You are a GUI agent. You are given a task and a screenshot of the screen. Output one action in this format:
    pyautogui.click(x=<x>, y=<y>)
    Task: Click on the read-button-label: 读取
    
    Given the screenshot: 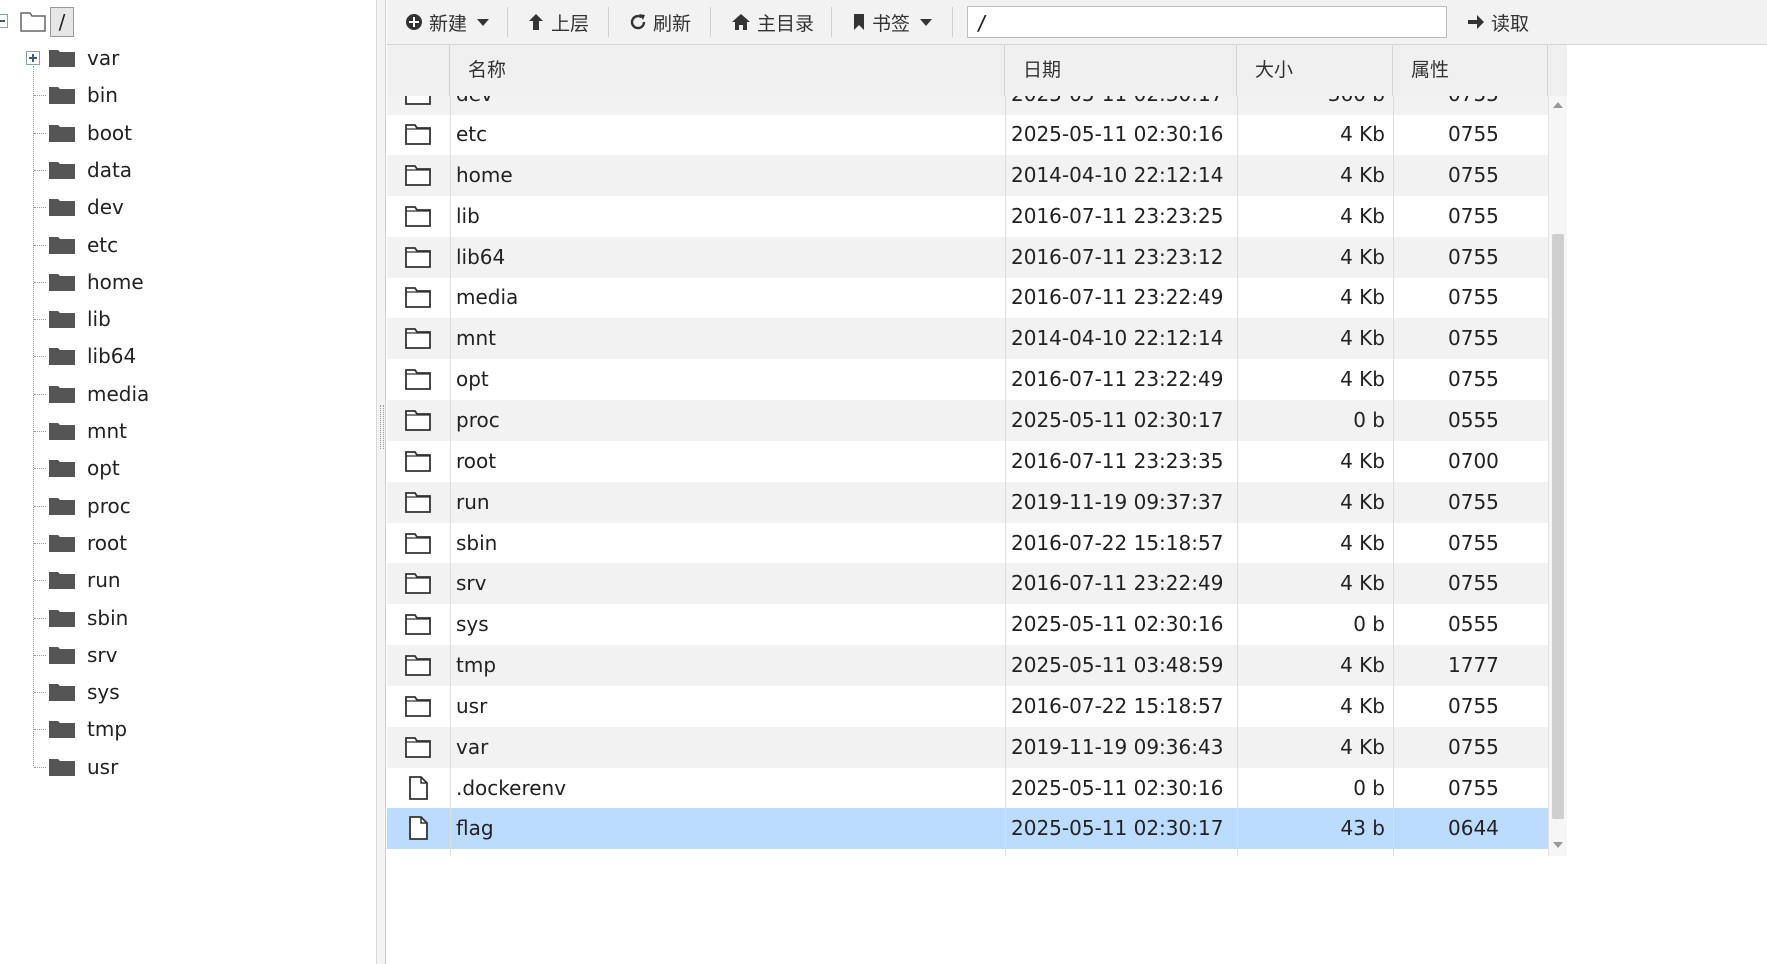 What is the action you would take?
    pyautogui.click(x=1510, y=23)
    